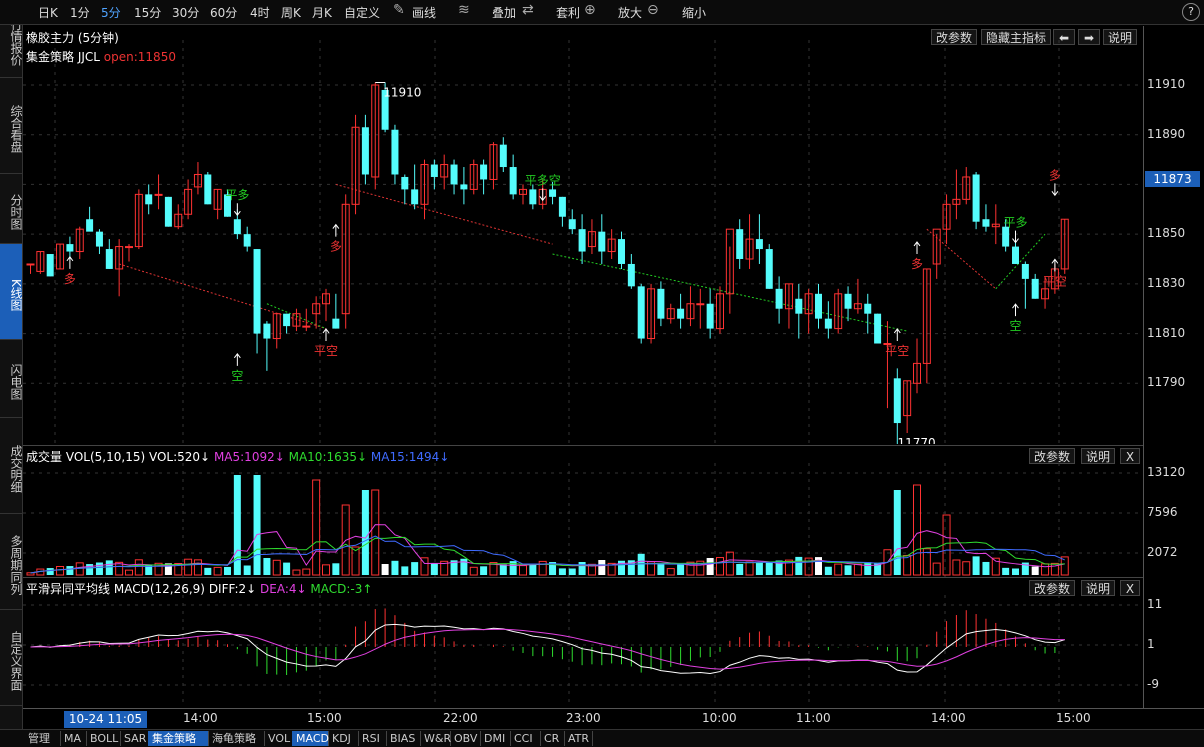 This screenshot has height=747, width=1204. Describe the element at coordinates (504, 12) in the screenshot. I see `period-tab-overlay: 叠加` at that location.